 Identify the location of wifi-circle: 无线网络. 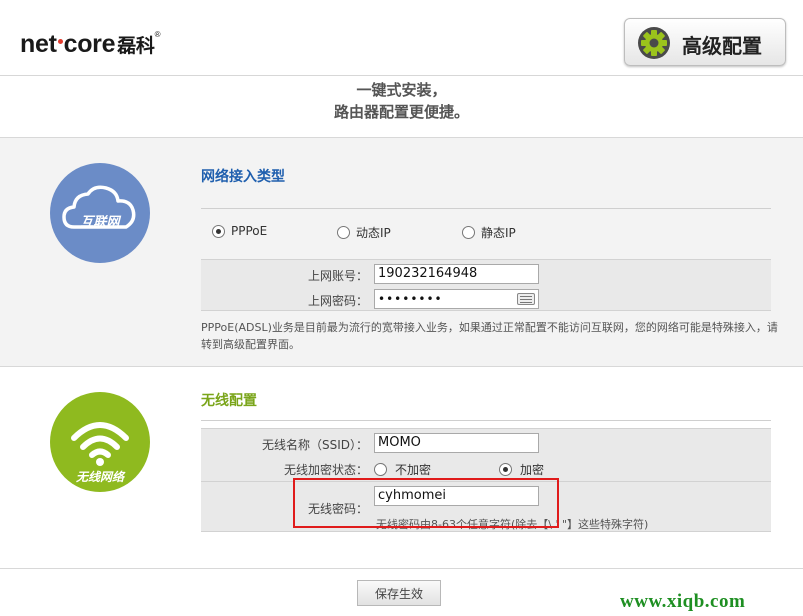
(100, 442).